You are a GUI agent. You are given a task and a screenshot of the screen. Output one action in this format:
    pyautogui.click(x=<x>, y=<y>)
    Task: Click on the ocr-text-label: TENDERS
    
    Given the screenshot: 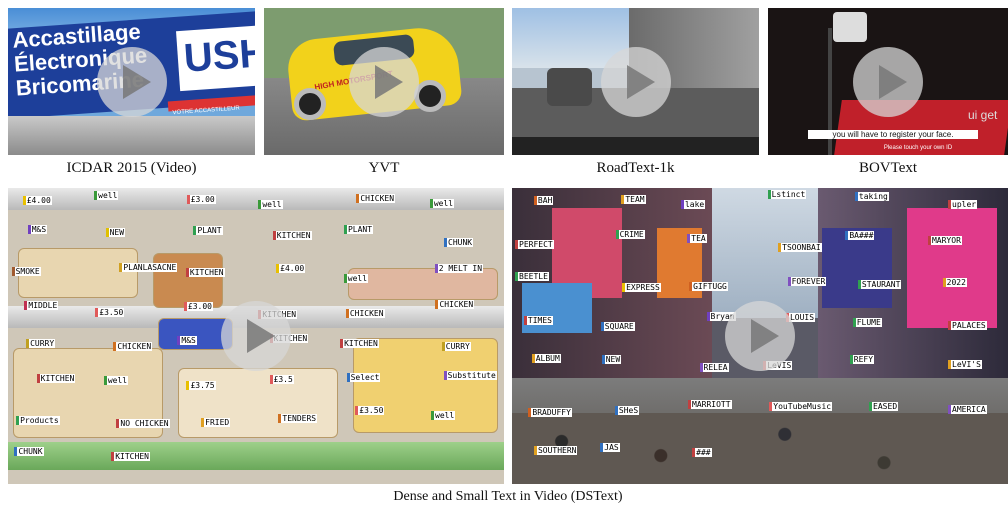 What is the action you would take?
    pyautogui.click(x=298, y=419)
    